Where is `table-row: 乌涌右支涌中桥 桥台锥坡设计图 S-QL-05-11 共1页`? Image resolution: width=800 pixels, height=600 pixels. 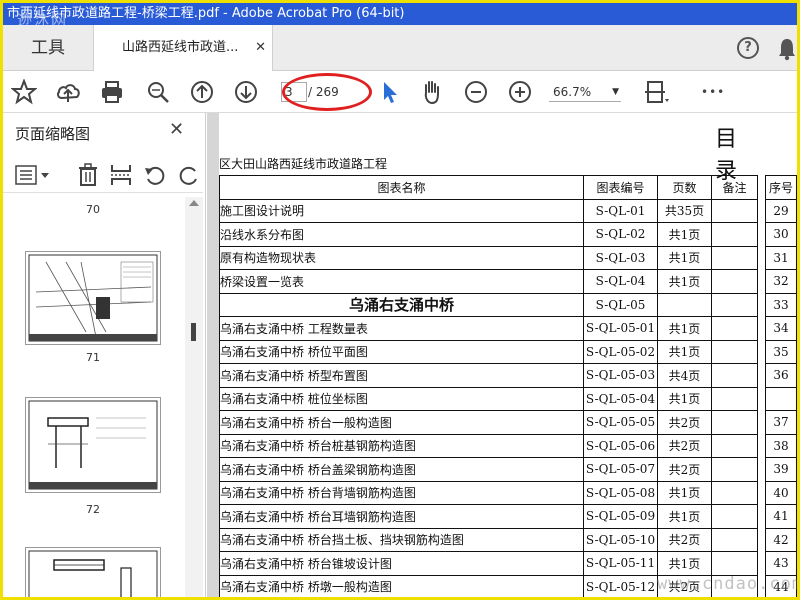
table-row: 乌涌右支涌中桥 桥台锥坡设计图 S-QL-05-11 共1页 is located at coordinates (488, 563).